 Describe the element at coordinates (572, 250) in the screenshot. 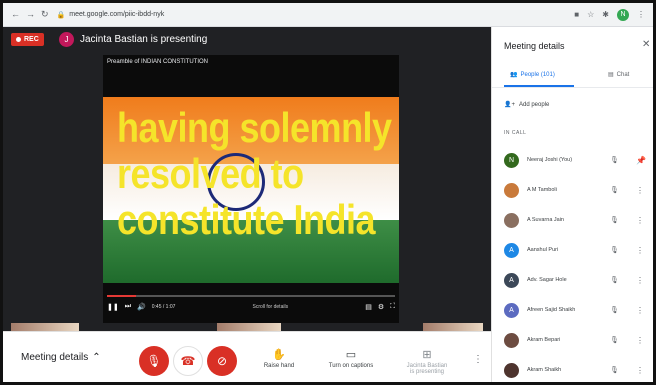

I see `participant-row: A Aanshul Puri 🎙 ⋮` at that location.